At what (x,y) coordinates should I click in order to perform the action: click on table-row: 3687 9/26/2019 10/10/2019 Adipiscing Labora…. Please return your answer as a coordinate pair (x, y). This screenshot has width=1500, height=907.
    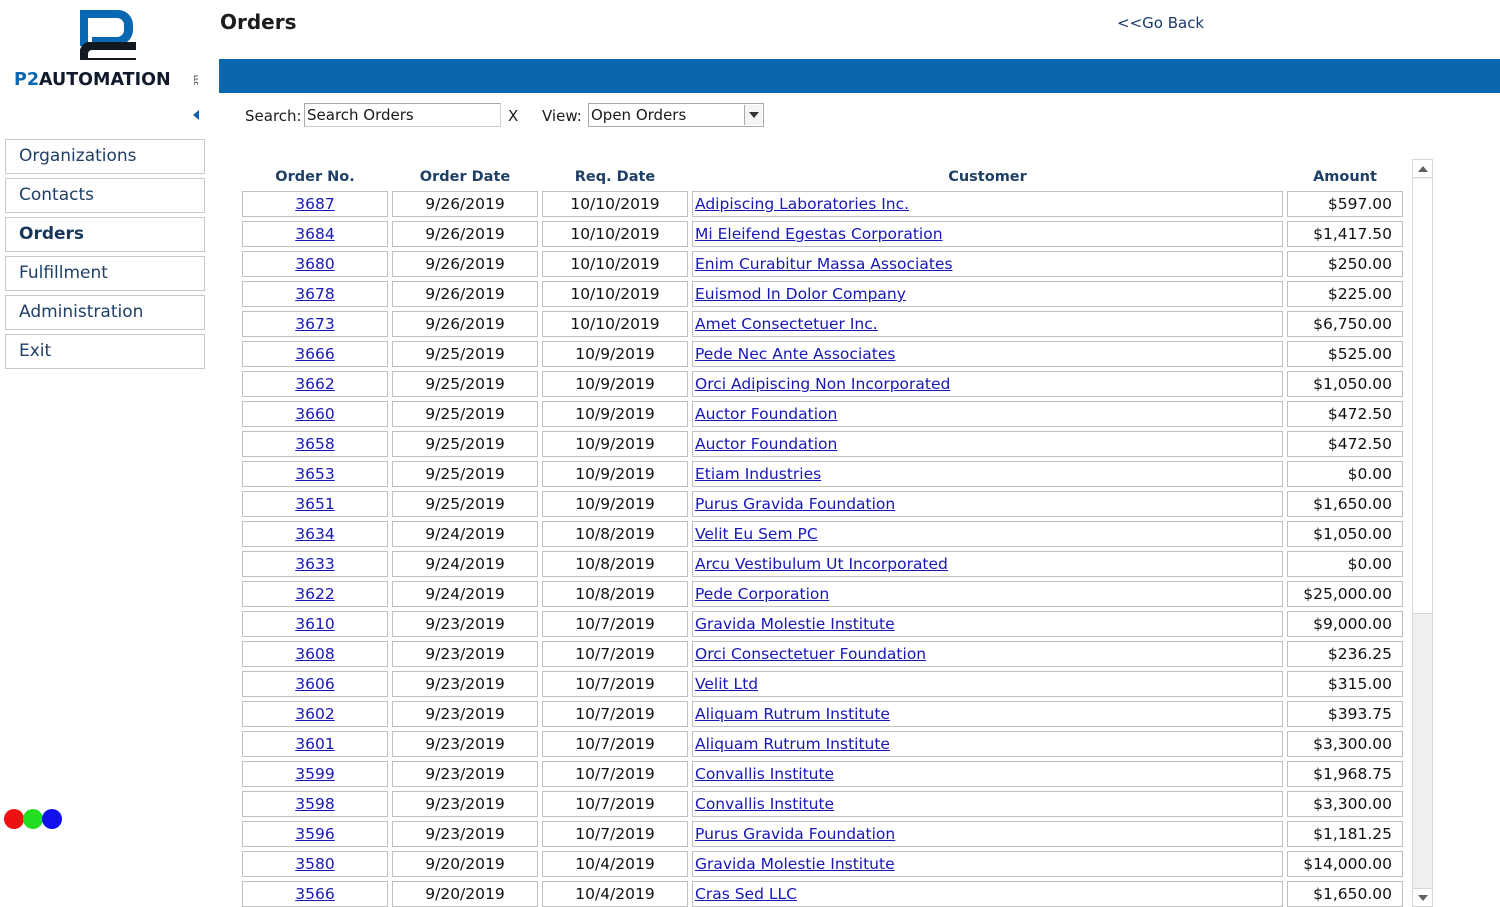
    Looking at the image, I should click on (826, 204).